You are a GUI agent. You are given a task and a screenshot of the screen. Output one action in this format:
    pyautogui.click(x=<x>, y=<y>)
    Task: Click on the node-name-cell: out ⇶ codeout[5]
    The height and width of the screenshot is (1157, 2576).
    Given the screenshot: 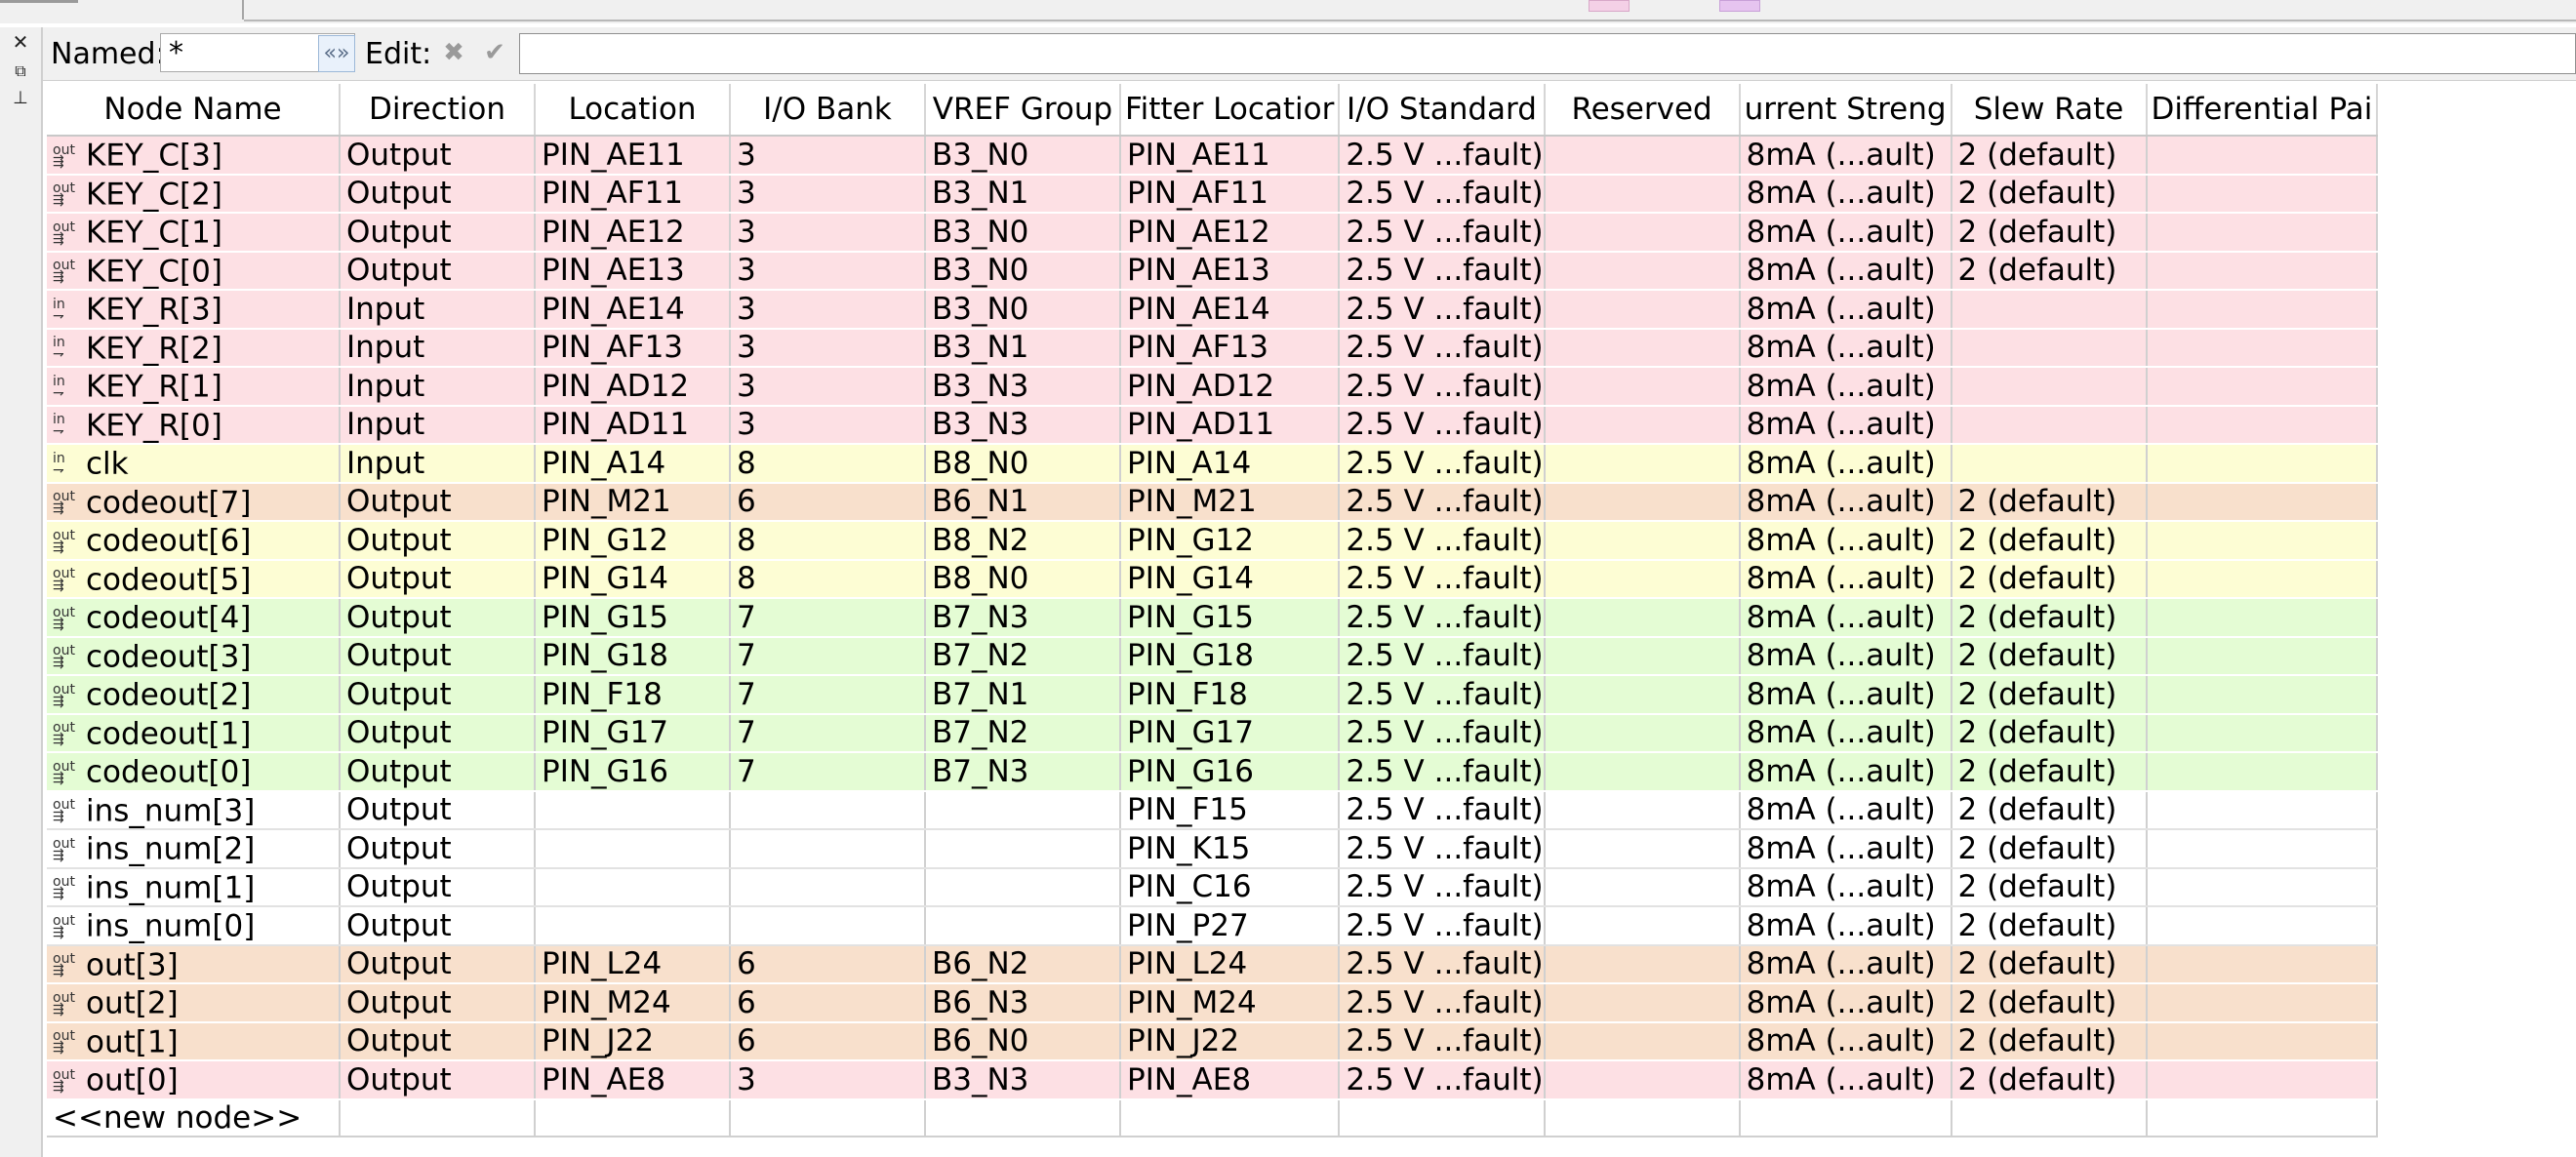 What is the action you would take?
    pyautogui.click(x=194, y=579)
    